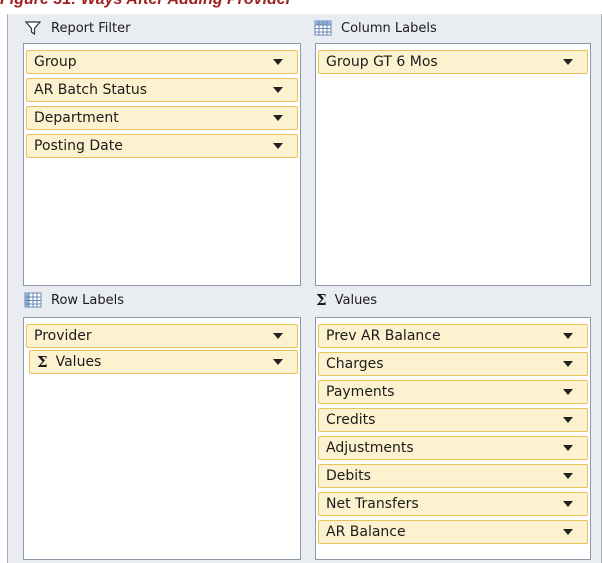 The width and height of the screenshot is (602, 563). What do you see at coordinates (163, 362) in the screenshot?
I see `field-sigma-values: Σ Values` at bounding box center [163, 362].